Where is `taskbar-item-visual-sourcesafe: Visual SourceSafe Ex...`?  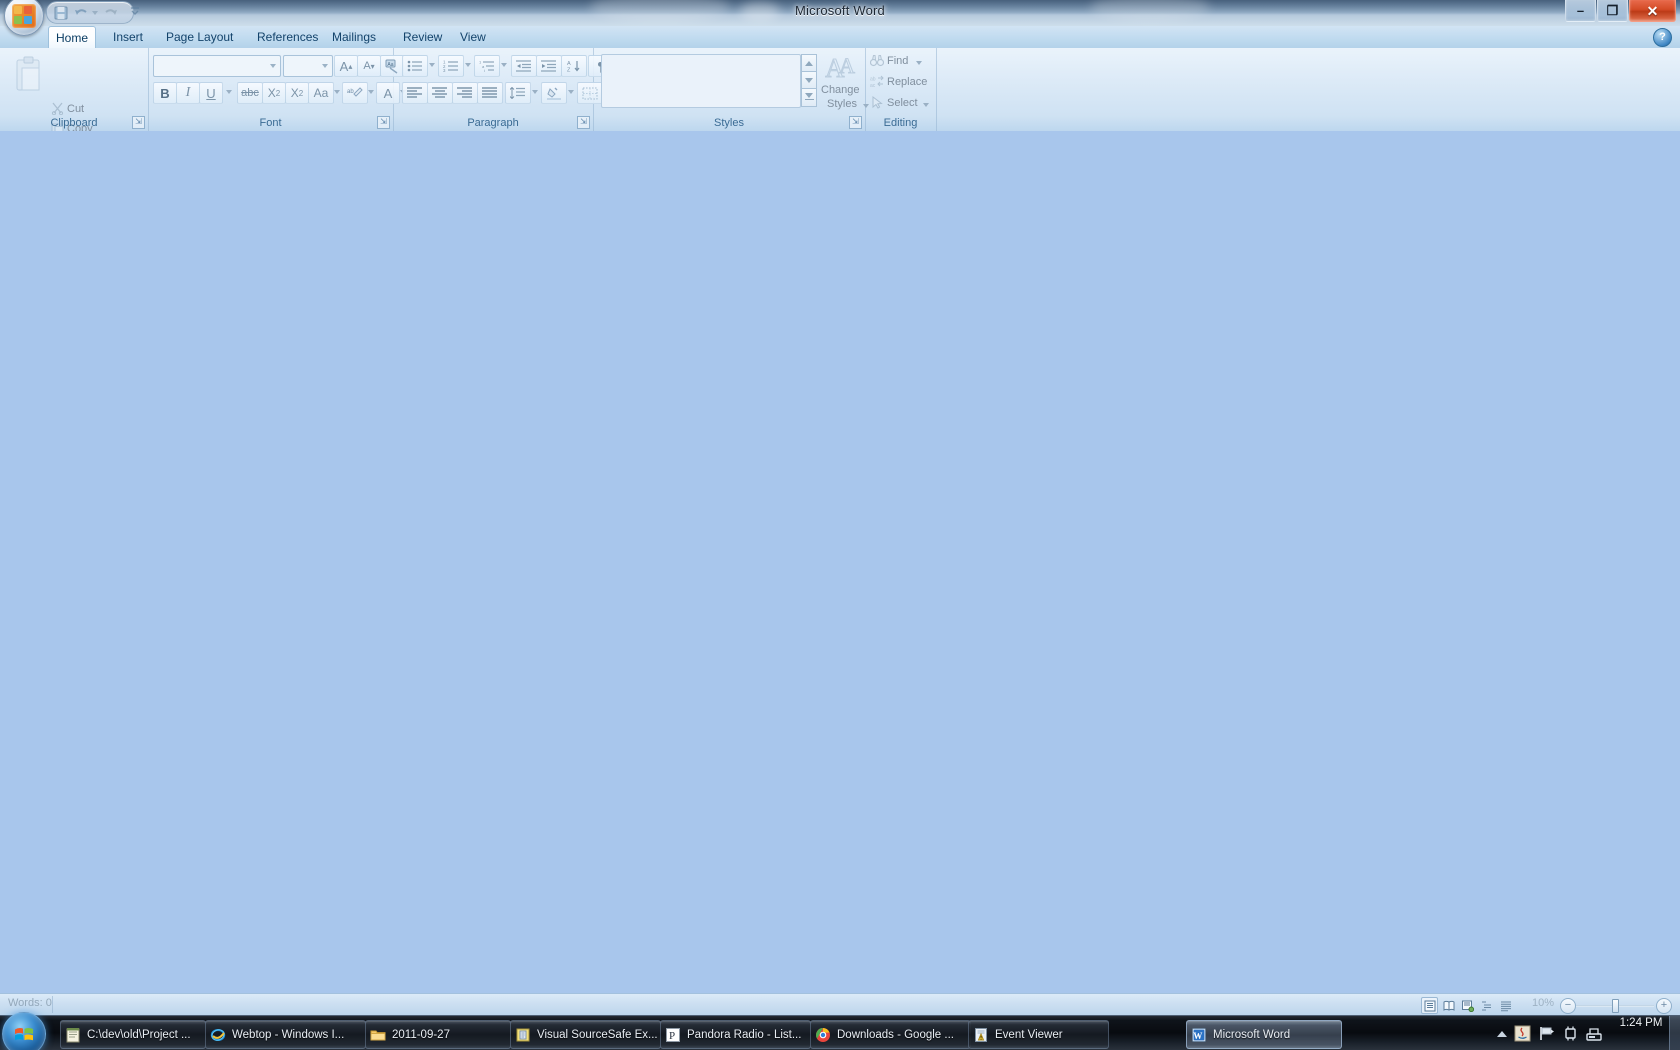 taskbar-item-visual-sourcesafe: Visual SourceSafe Ex... is located at coordinates (585, 1034).